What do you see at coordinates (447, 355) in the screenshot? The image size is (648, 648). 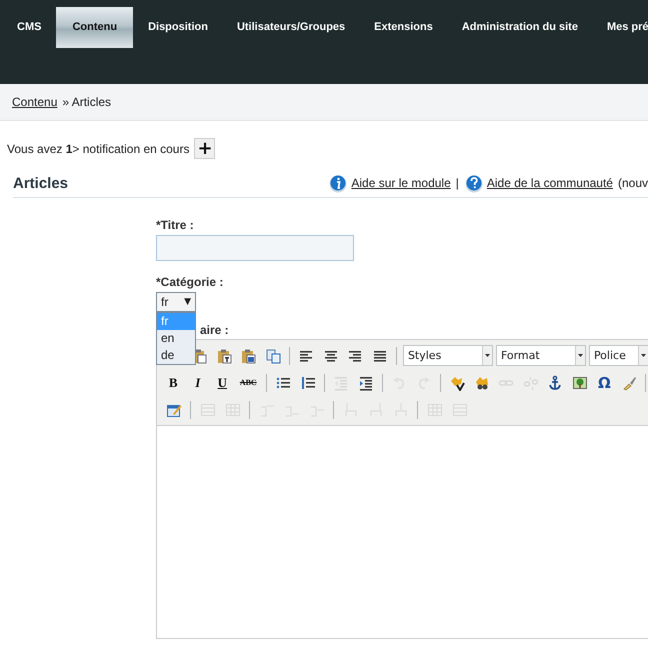 I see `format-dropdown: Styles` at bounding box center [447, 355].